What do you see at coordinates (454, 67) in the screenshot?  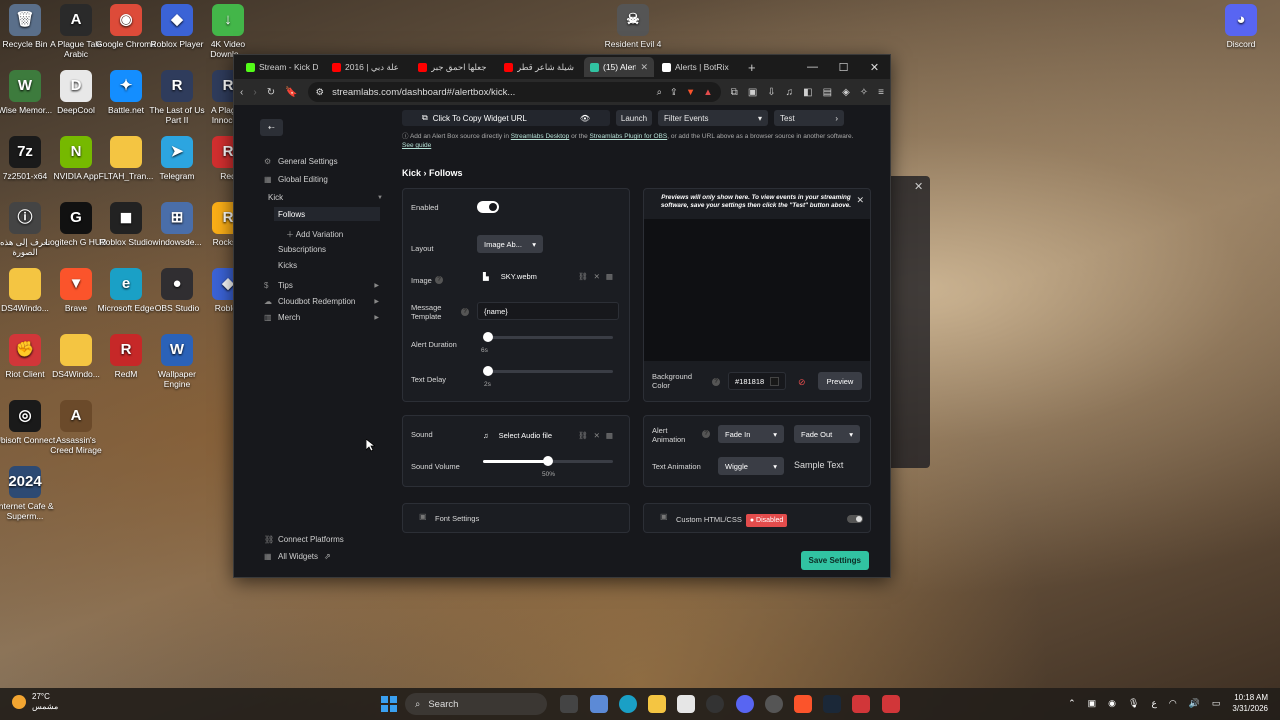 I see `browser-tab: جعلها احمق جبر` at bounding box center [454, 67].